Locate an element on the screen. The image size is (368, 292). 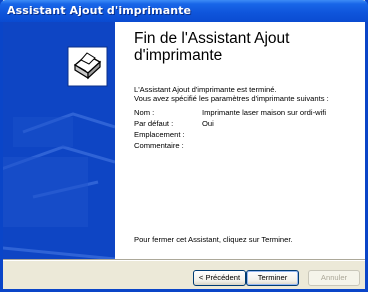
title-bar: Assistant Ajout d'imprimante is located at coordinates (184, 11).